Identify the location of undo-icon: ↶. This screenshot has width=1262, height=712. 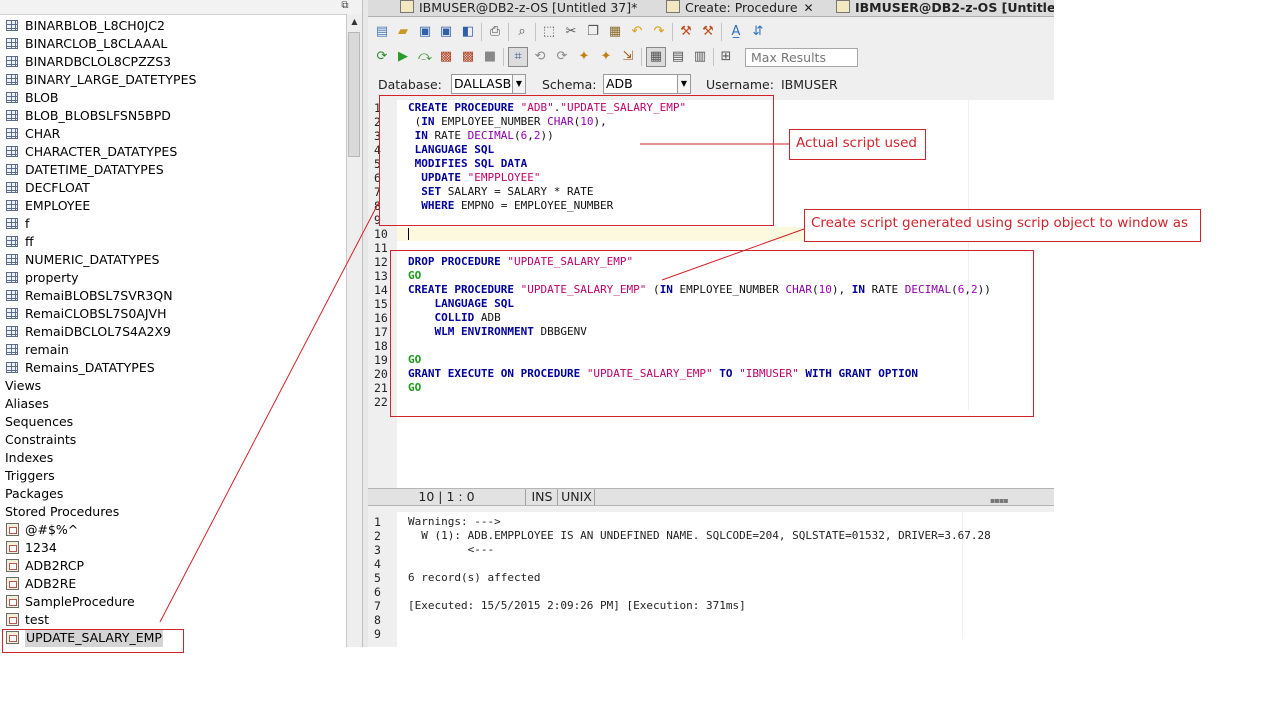
(637, 32).